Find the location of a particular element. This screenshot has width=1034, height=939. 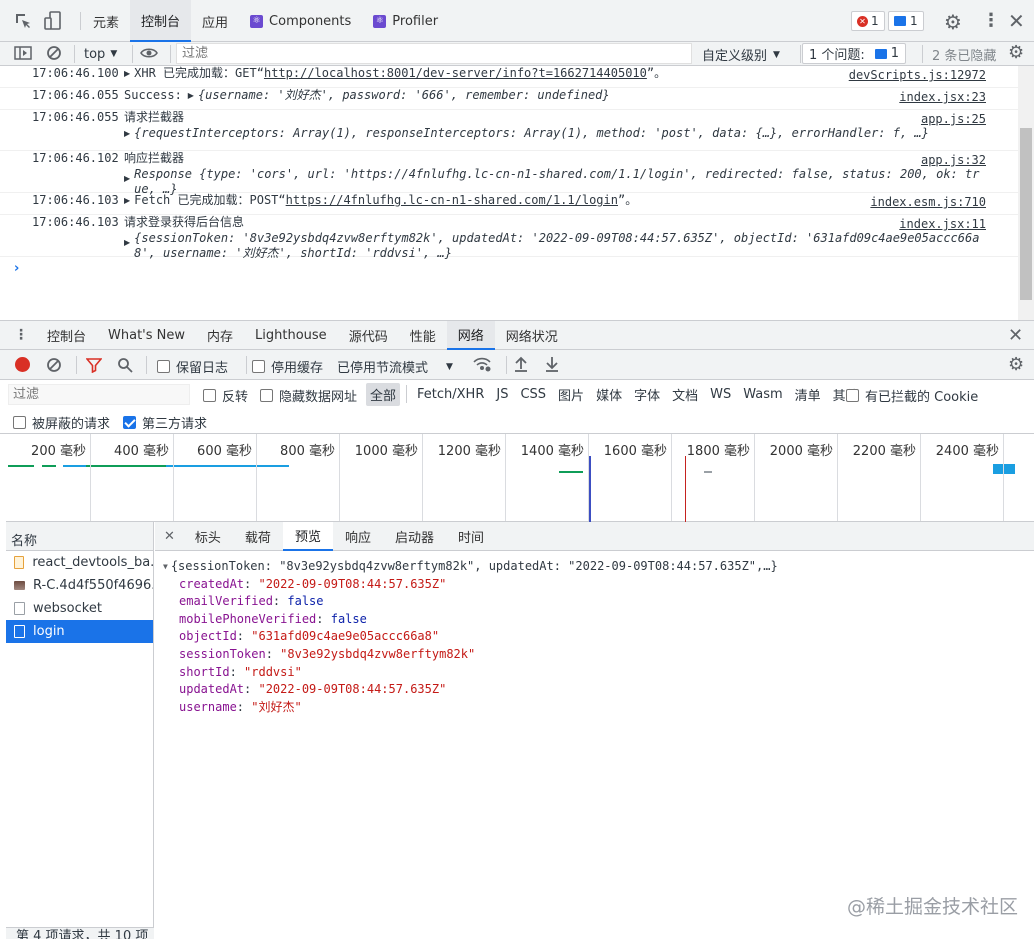

drawer-tab: 源代码 is located at coordinates (368, 335).